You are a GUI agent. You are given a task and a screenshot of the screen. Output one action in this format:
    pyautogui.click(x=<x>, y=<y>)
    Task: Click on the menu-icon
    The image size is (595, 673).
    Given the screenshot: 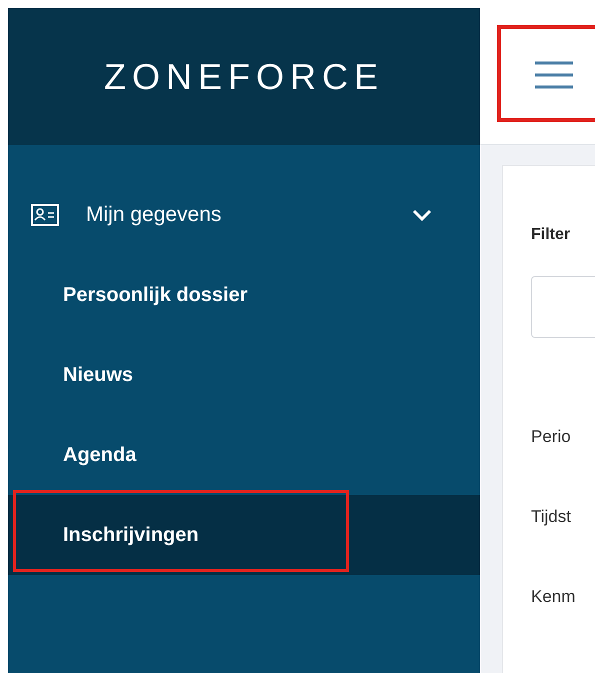 What is the action you would take?
    pyautogui.click(x=554, y=75)
    